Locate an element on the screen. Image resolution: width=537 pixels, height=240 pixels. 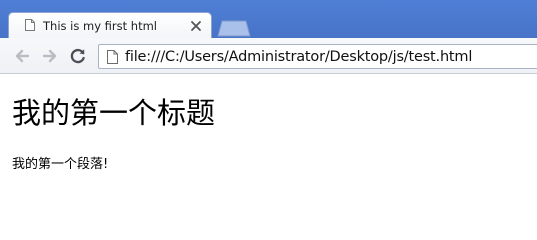
new-tab-icon is located at coordinates (234, 28).